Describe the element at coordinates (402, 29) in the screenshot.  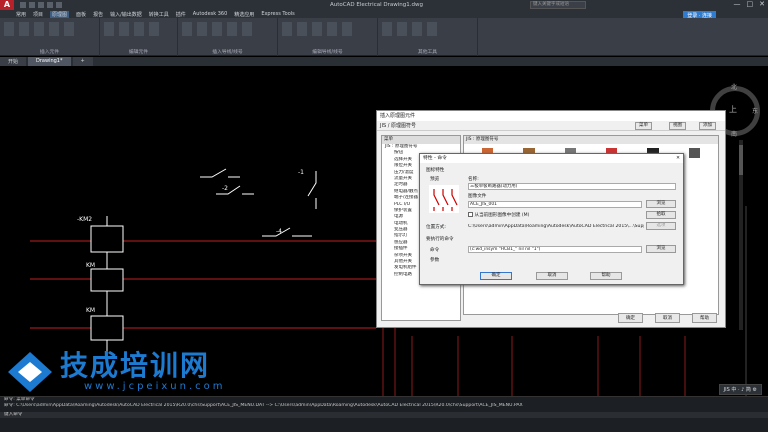
I see `audit-icon` at that location.